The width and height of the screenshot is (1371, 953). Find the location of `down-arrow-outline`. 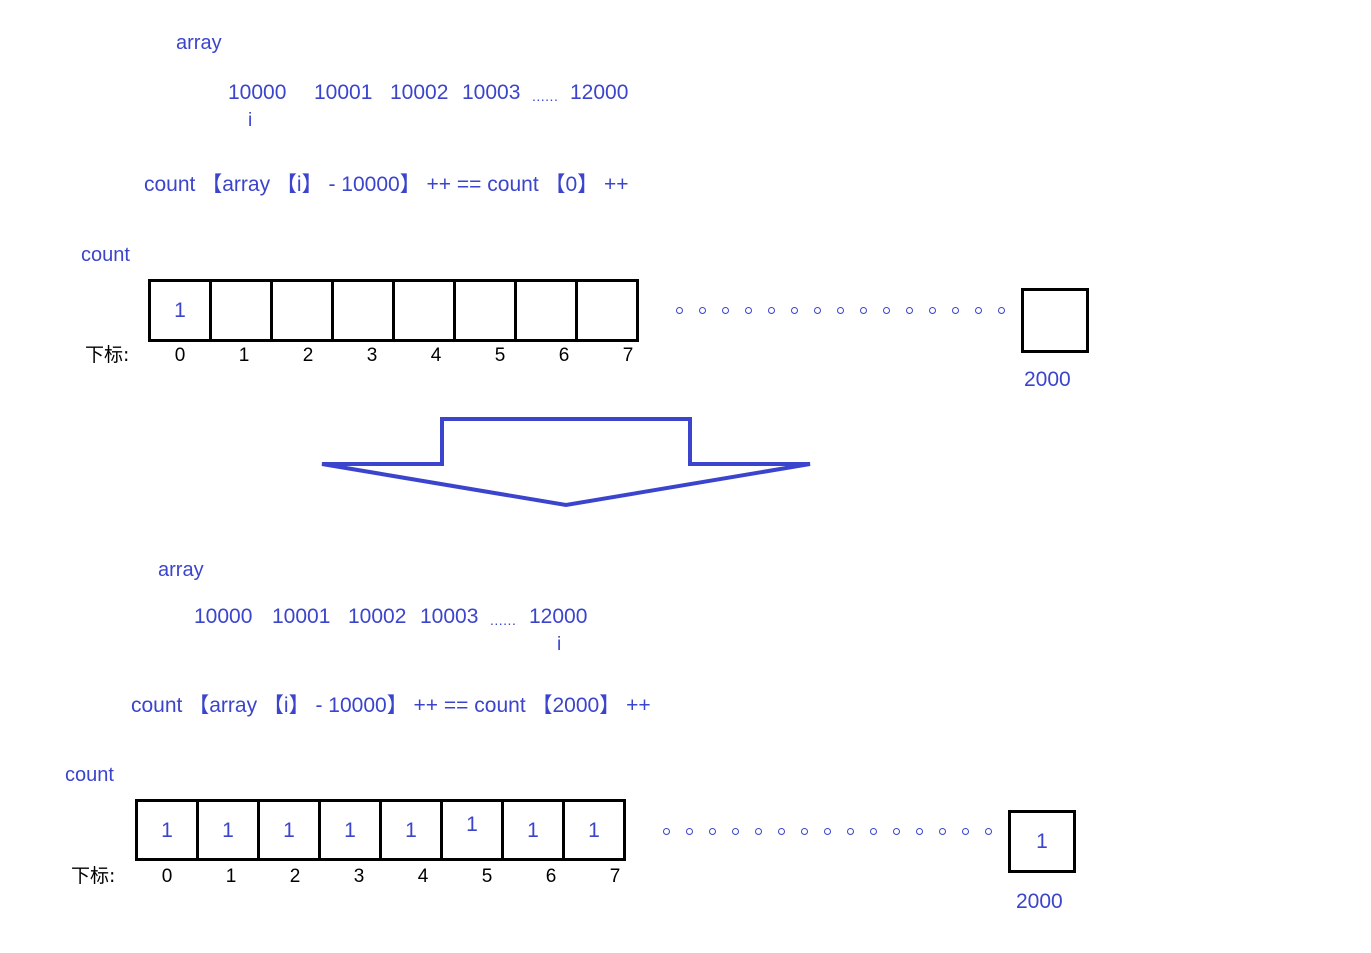

down-arrow-outline is located at coordinates (566, 462).